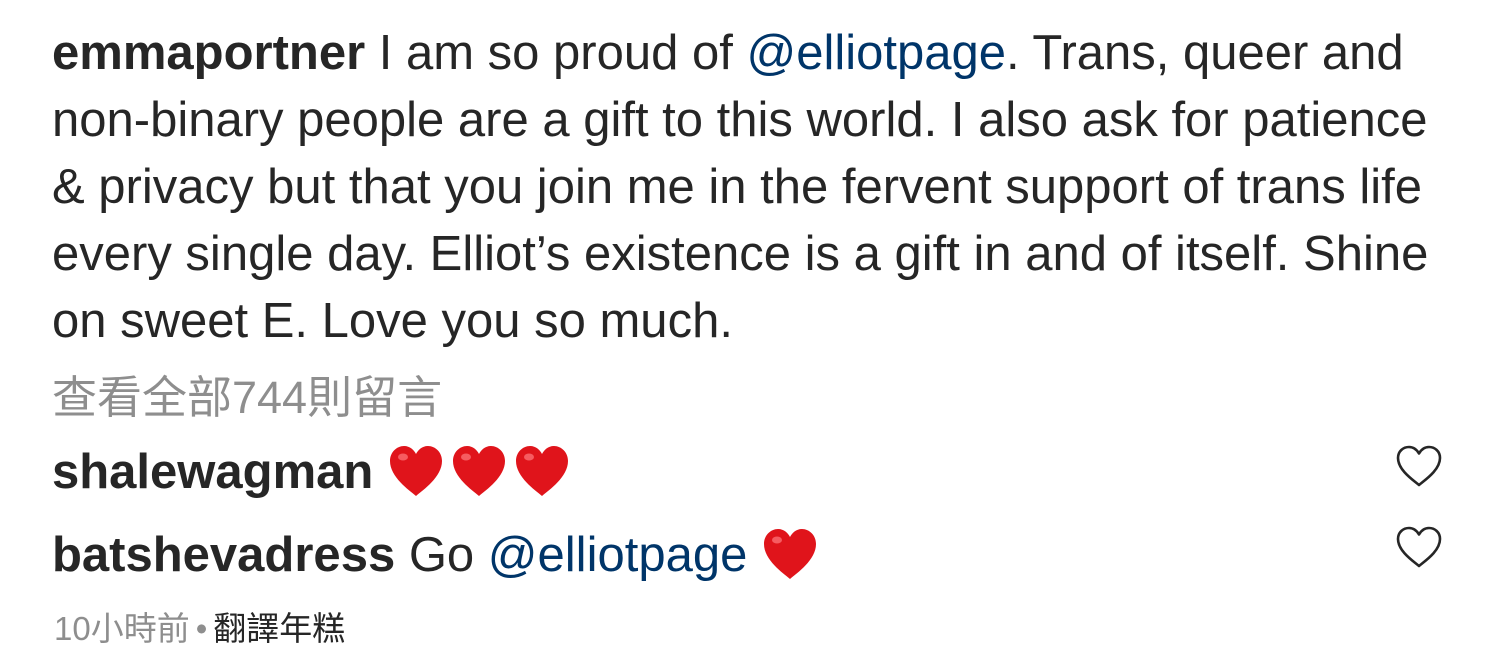  Describe the element at coordinates (717, 472) in the screenshot. I see `comment-item: shalewagman` at that location.